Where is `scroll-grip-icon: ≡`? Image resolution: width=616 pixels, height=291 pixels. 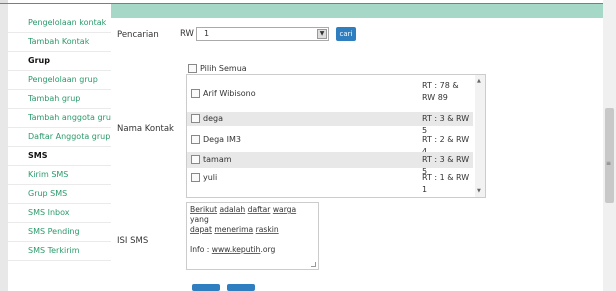
scroll-grip-icon: ≡ is located at coordinates (609, 163).